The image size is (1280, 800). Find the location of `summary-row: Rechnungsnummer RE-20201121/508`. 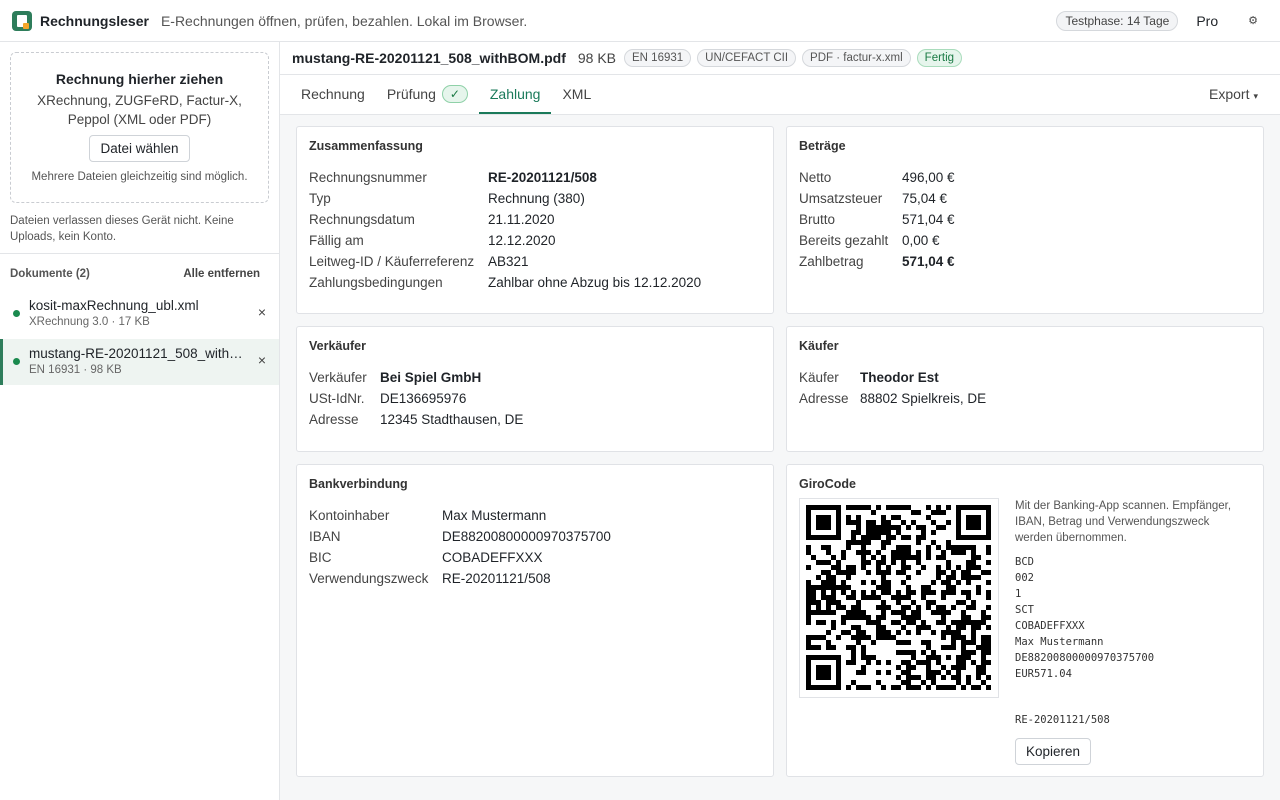

summary-row: Rechnungsnummer RE-20201121/508 is located at coordinates (535, 177).